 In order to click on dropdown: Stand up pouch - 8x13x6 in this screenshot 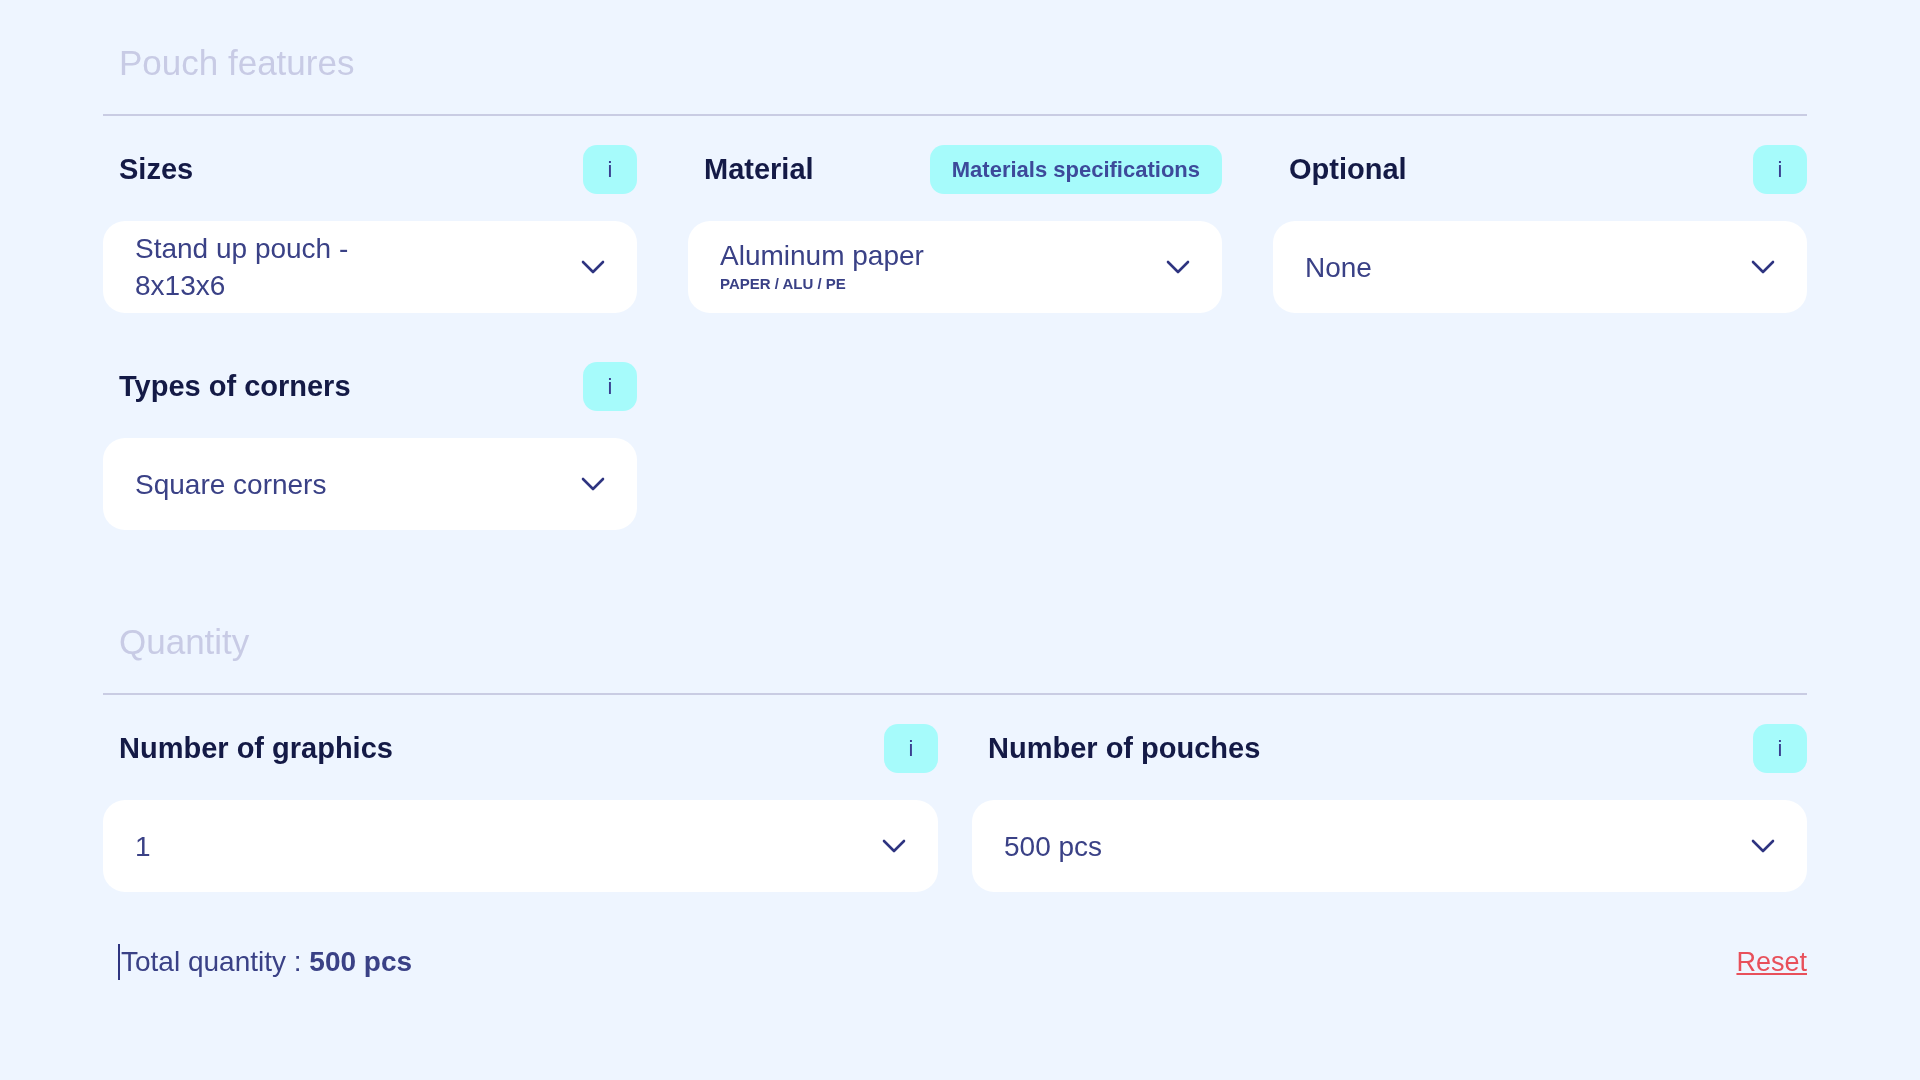, I will do `click(370, 267)`.